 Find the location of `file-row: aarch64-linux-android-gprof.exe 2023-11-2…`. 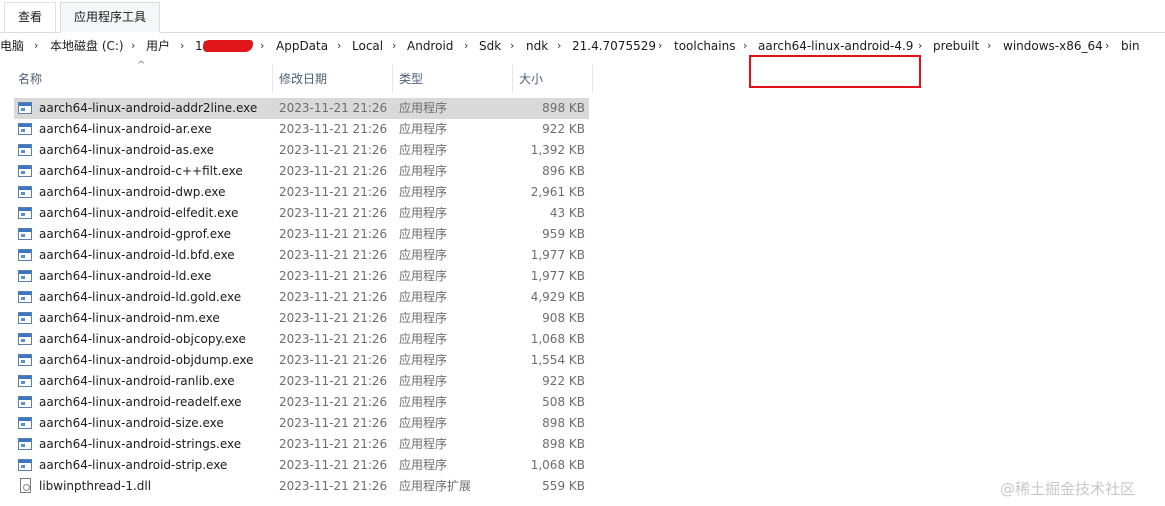

file-row: aarch64-linux-android-gprof.exe 2023-11-2… is located at coordinates (301, 234).